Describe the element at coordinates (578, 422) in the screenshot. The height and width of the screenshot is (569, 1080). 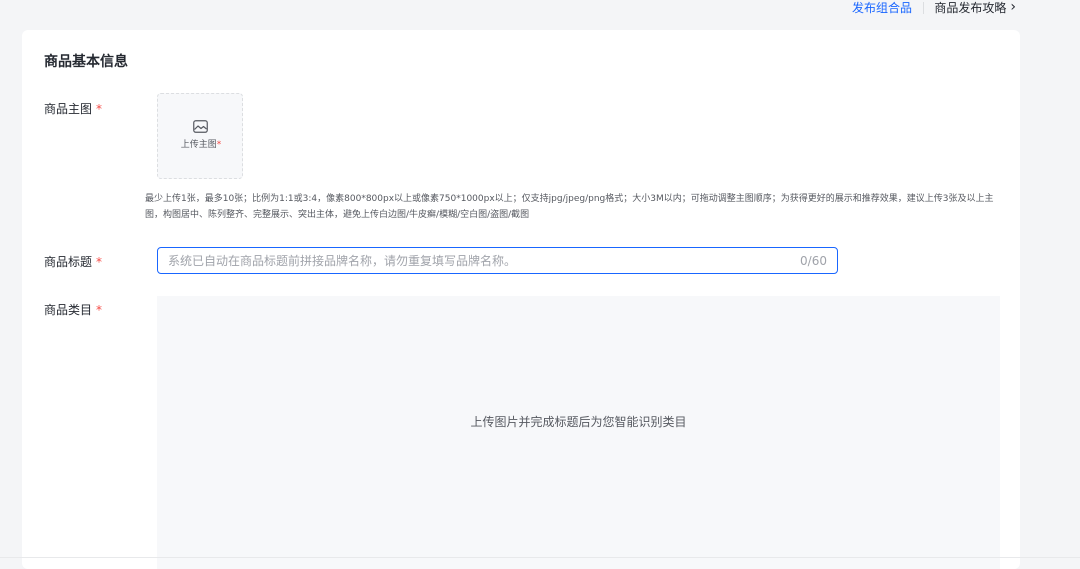
I see `category-placeholder-text: 上传图片并完成标题后为您智能识别类目` at that location.